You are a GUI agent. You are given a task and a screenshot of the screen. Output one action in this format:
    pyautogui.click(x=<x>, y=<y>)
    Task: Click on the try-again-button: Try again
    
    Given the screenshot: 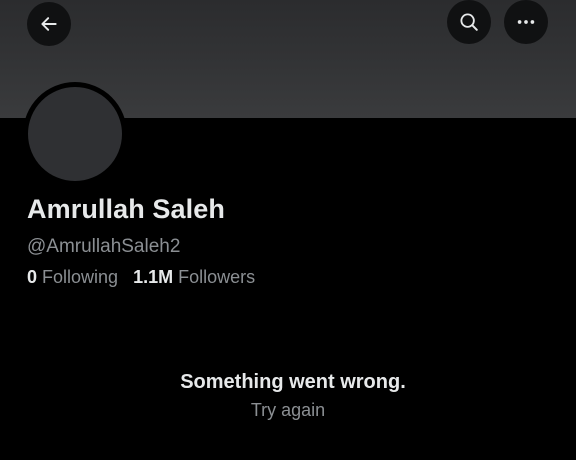 What is the action you would take?
    pyautogui.click(x=288, y=410)
    